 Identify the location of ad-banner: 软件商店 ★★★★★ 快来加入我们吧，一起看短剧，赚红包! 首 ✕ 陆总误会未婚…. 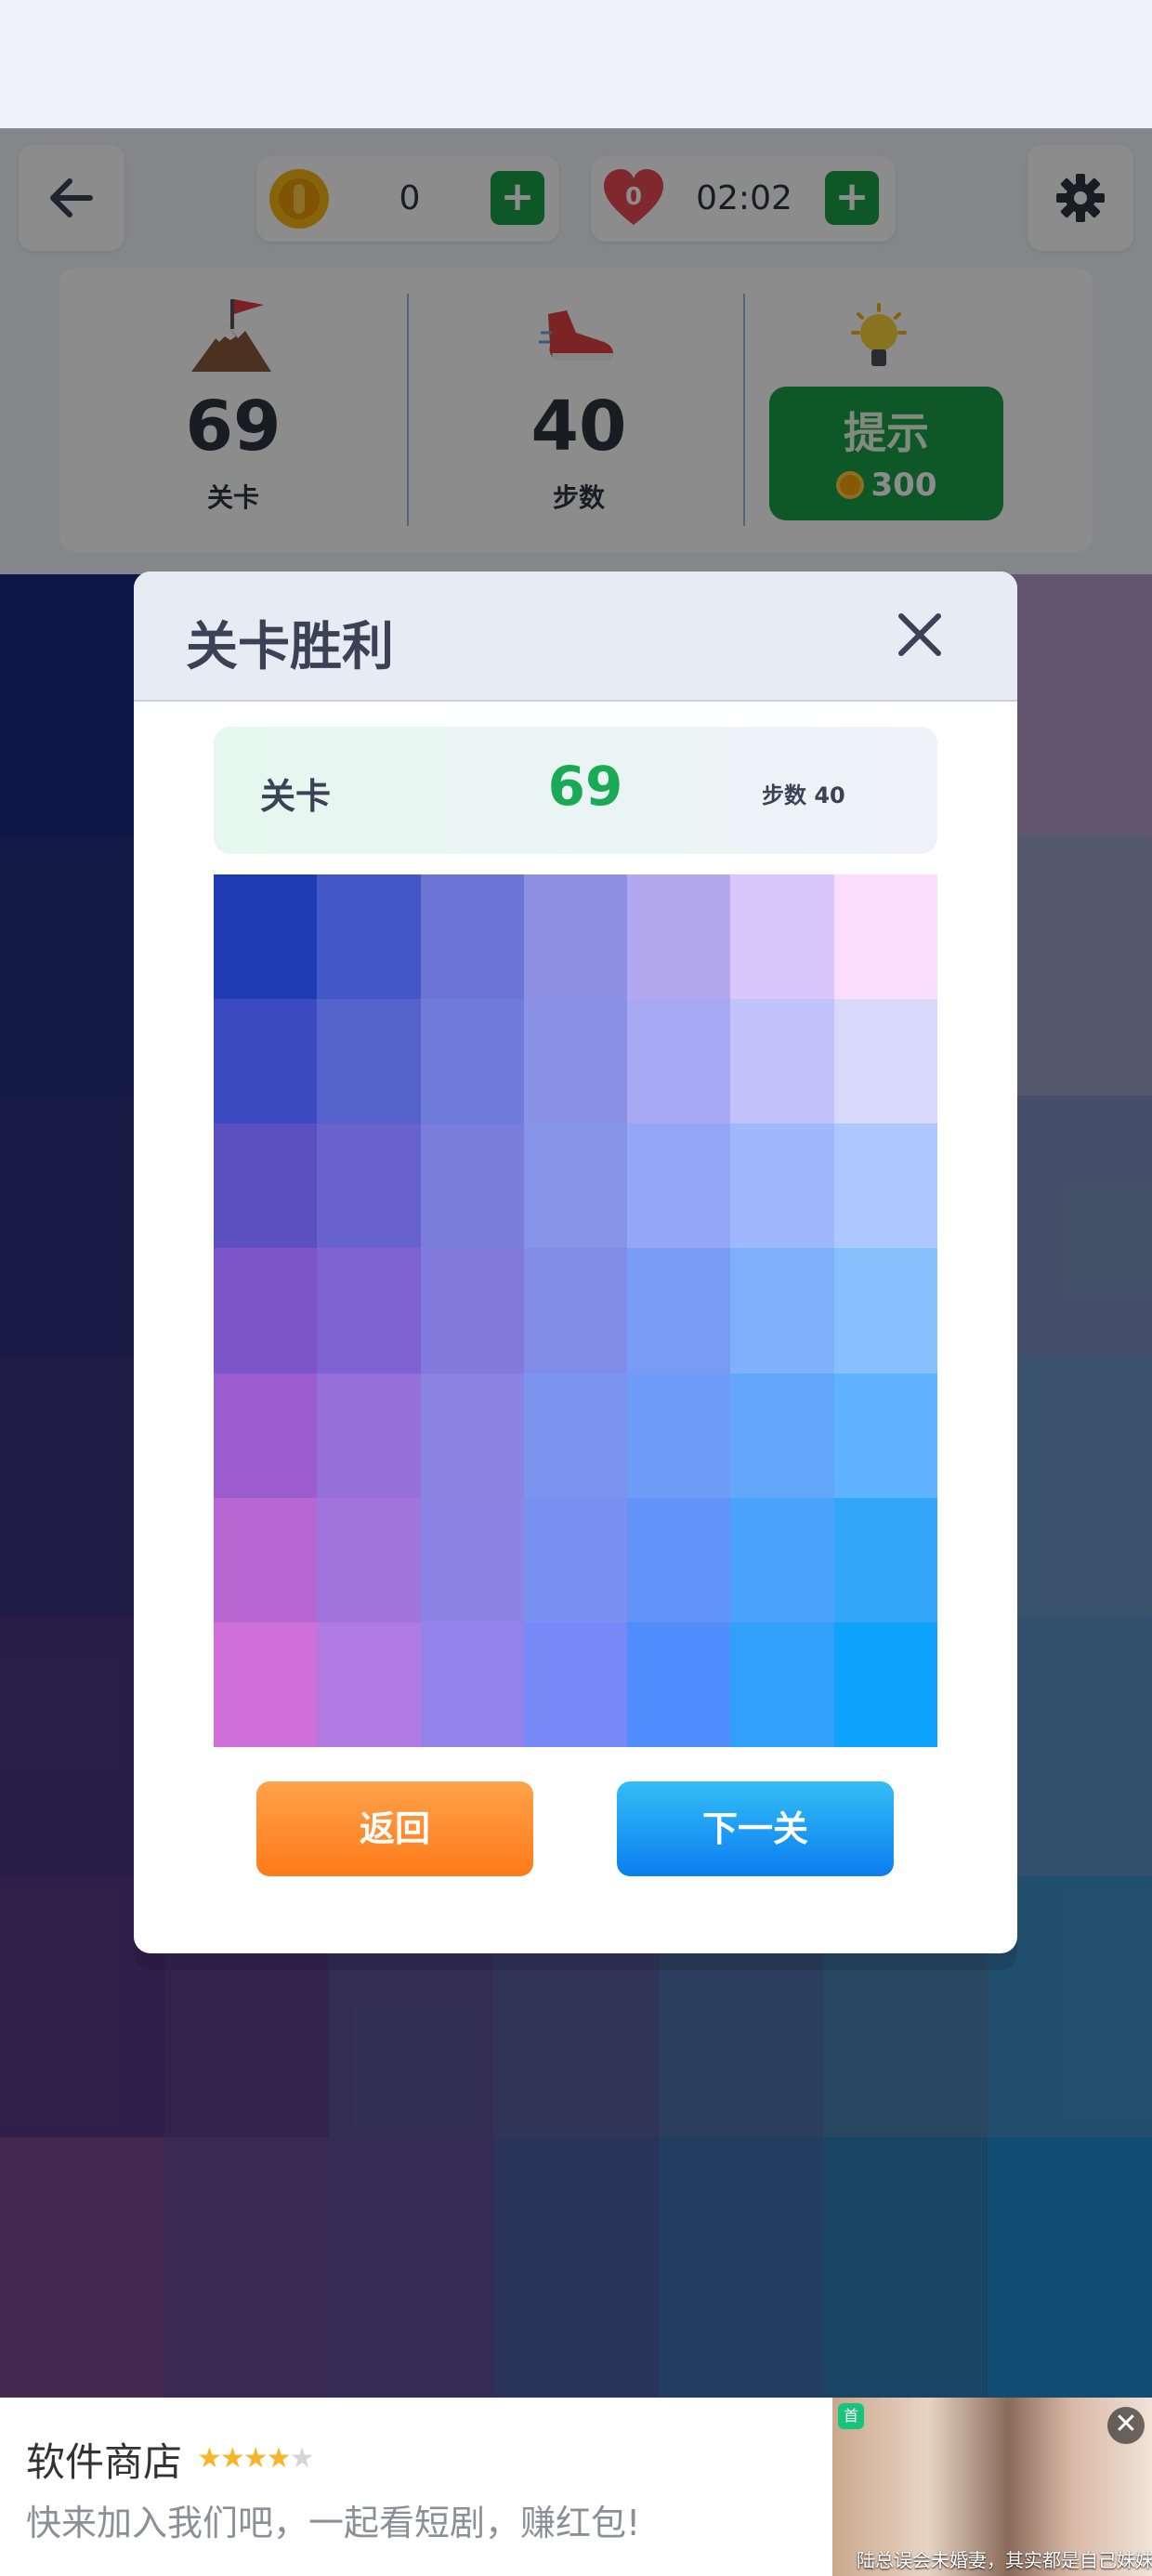
(576, 2487).